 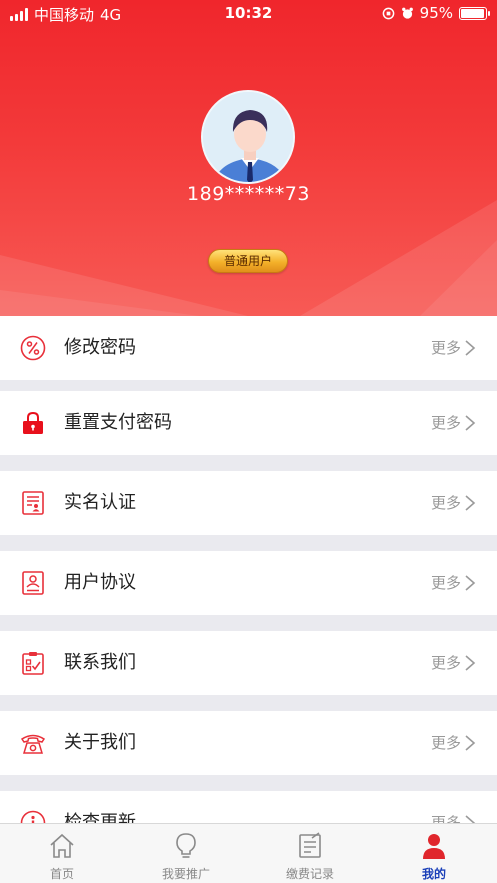 I want to click on menu-item-real-name-auth: 实名认证 更多, so click(x=248, y=503).